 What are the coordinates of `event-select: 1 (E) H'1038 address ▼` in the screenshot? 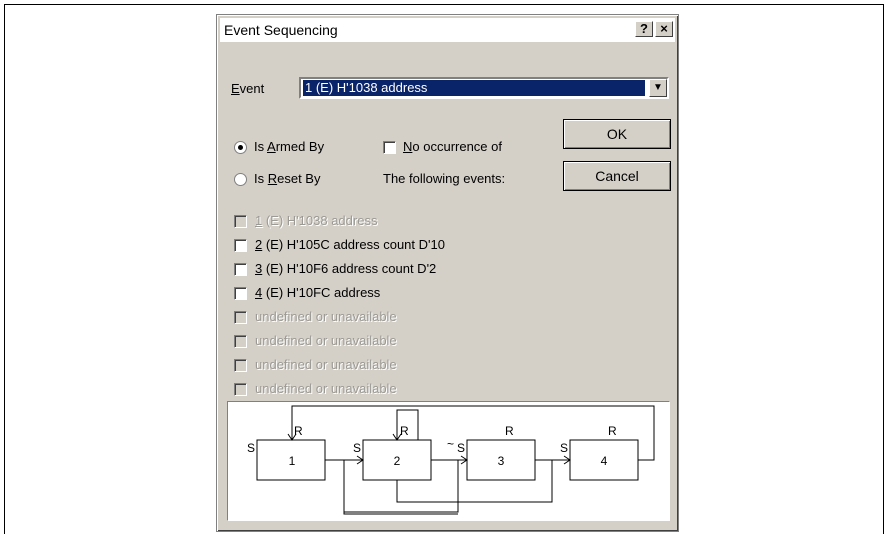 It's located at (484, 88).